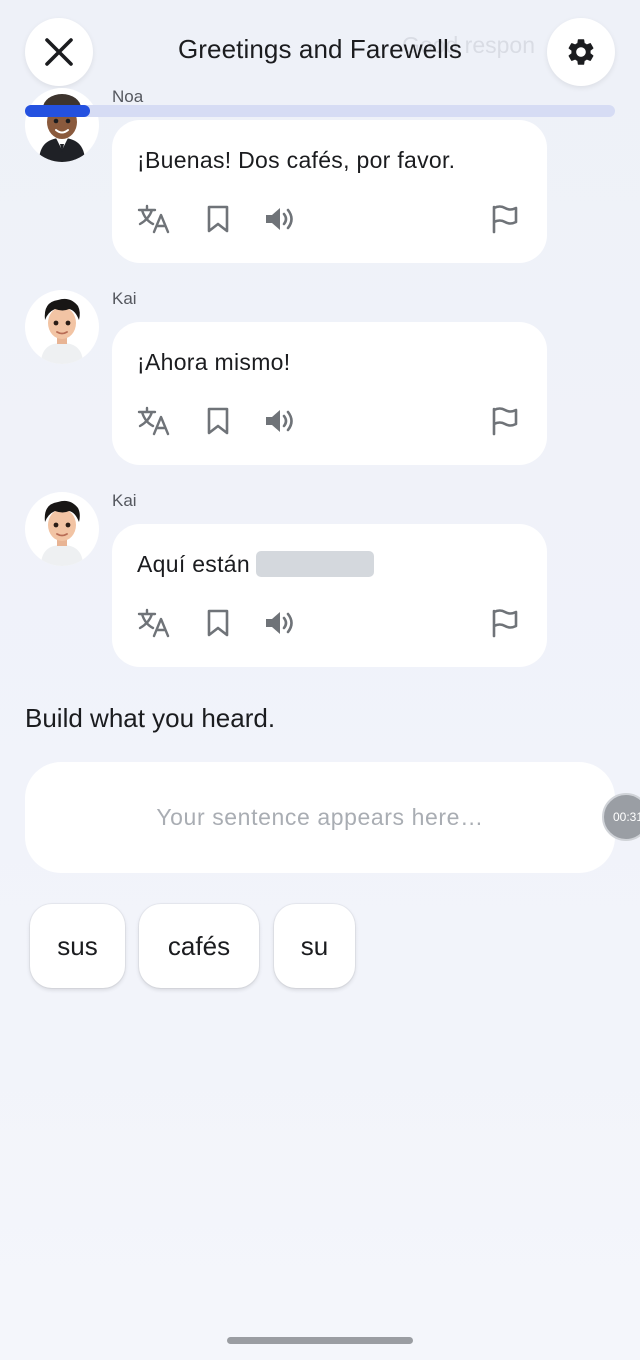 The width and height of the screenshot is (640, 1360). I want to click on word-chip: su, so click(314, 946).